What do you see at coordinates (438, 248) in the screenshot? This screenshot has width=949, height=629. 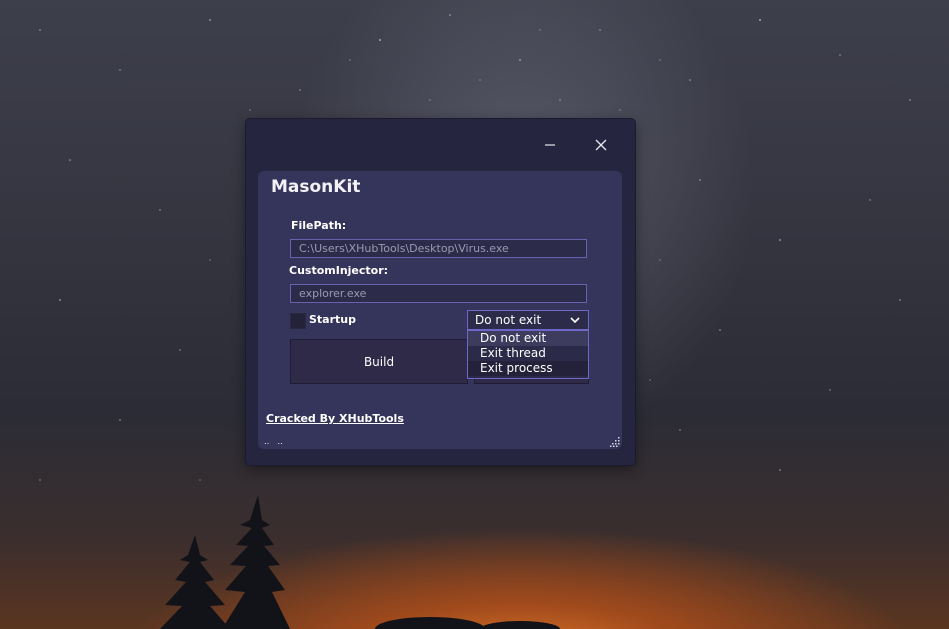 I see `filepath-input: C:\Users\XHubTools\Desktop\Virus.exe` at bounding box center [438, 248].